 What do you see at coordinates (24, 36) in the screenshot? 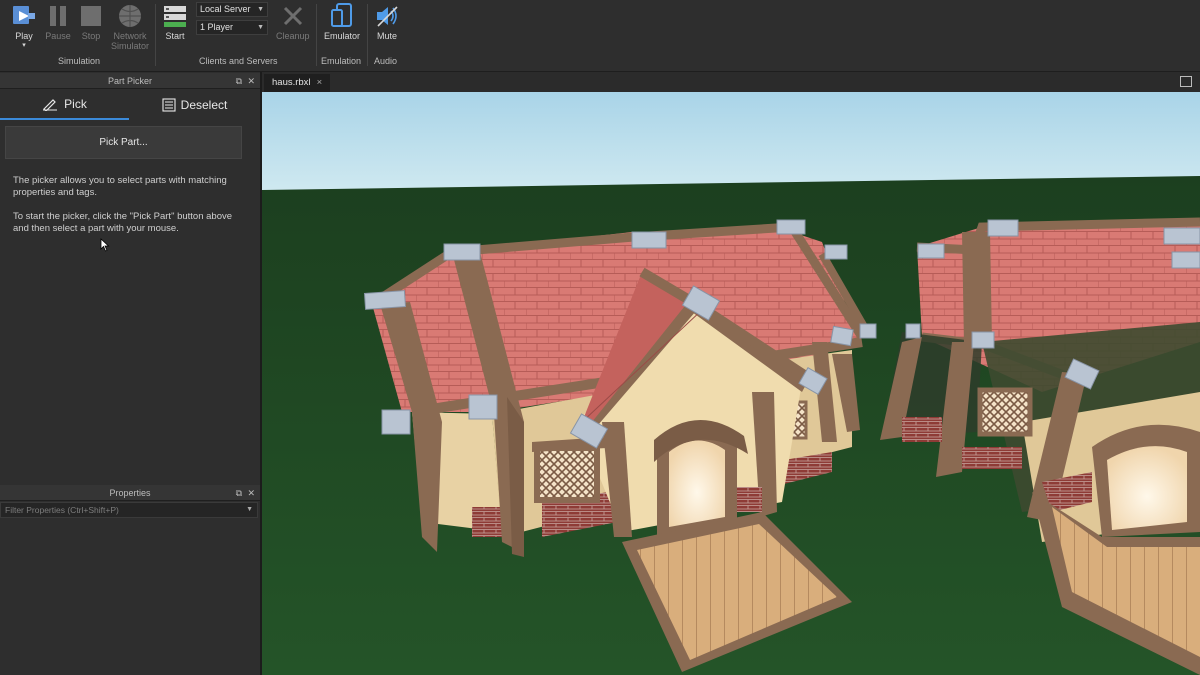
I see `play-label: Play` at bounding box center [24, 36].